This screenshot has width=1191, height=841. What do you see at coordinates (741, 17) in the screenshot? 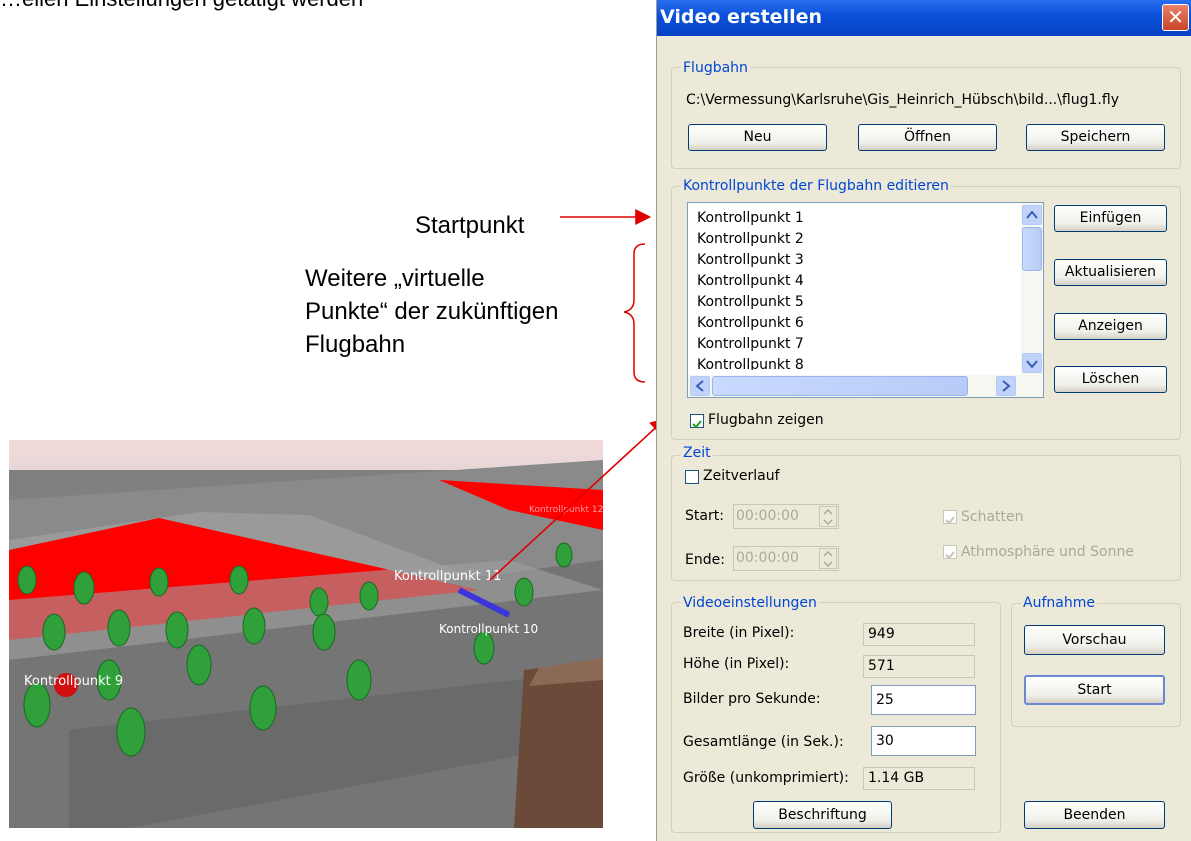
I see `dialog-title: Video erstellen` at bounding box center [741, 17].